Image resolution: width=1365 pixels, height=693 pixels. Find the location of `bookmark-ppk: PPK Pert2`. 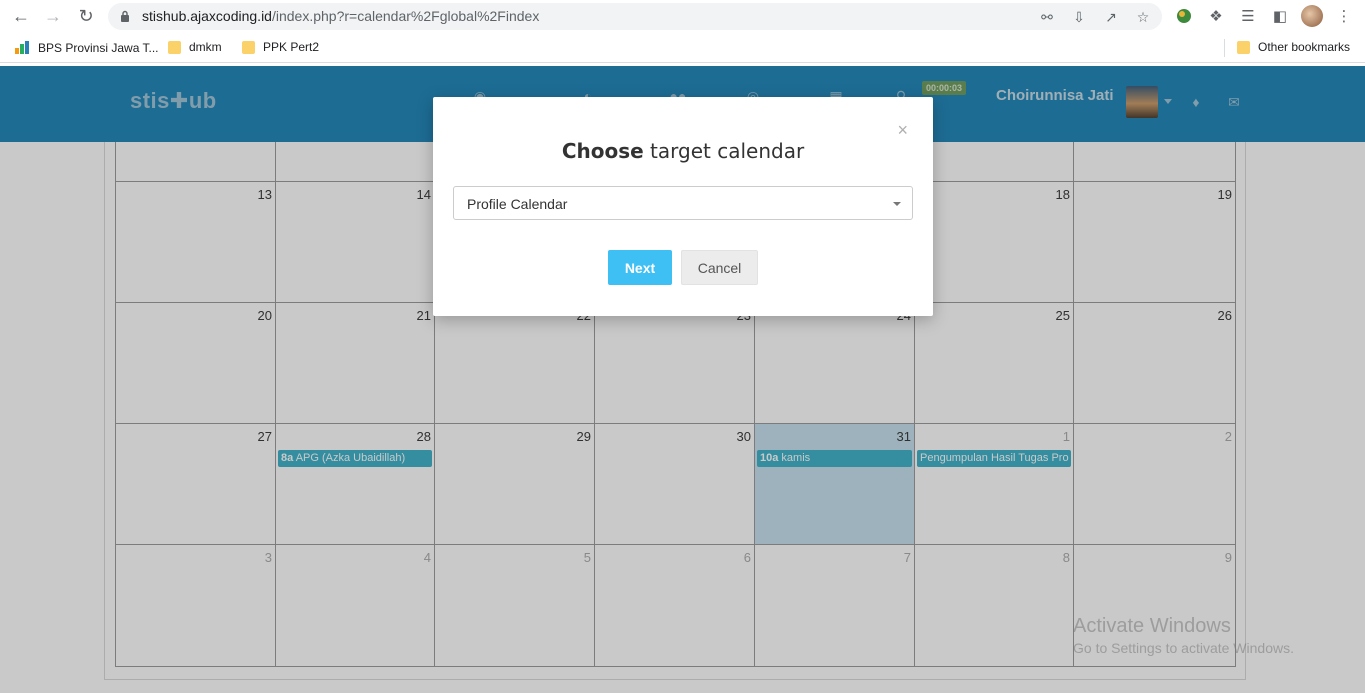

bookmark-ppk: PPK Pert2 is located at coordinates (280, 47).